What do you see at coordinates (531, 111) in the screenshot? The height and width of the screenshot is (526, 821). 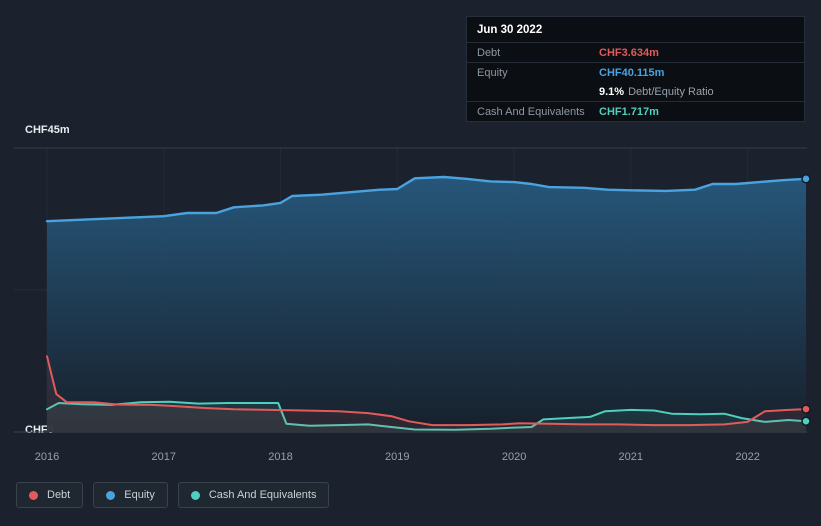 I see `tooltip-cash-label: Cash And Equivalents` at bounding box center [531, 111].